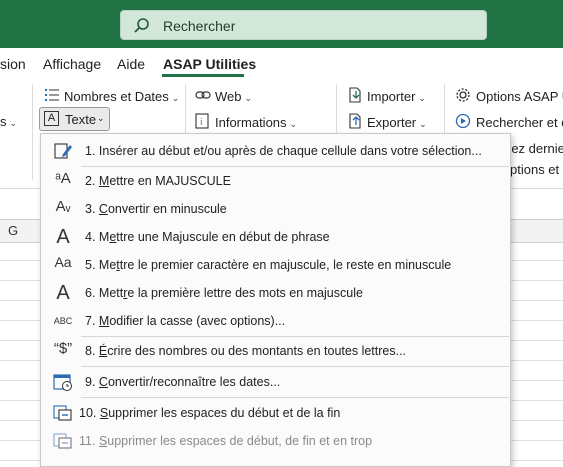 This screenshot has height=467, width=563. Describe the element at coordinates (131, 64) in the screenshot. I see `tab-aide: Aide` at that location.